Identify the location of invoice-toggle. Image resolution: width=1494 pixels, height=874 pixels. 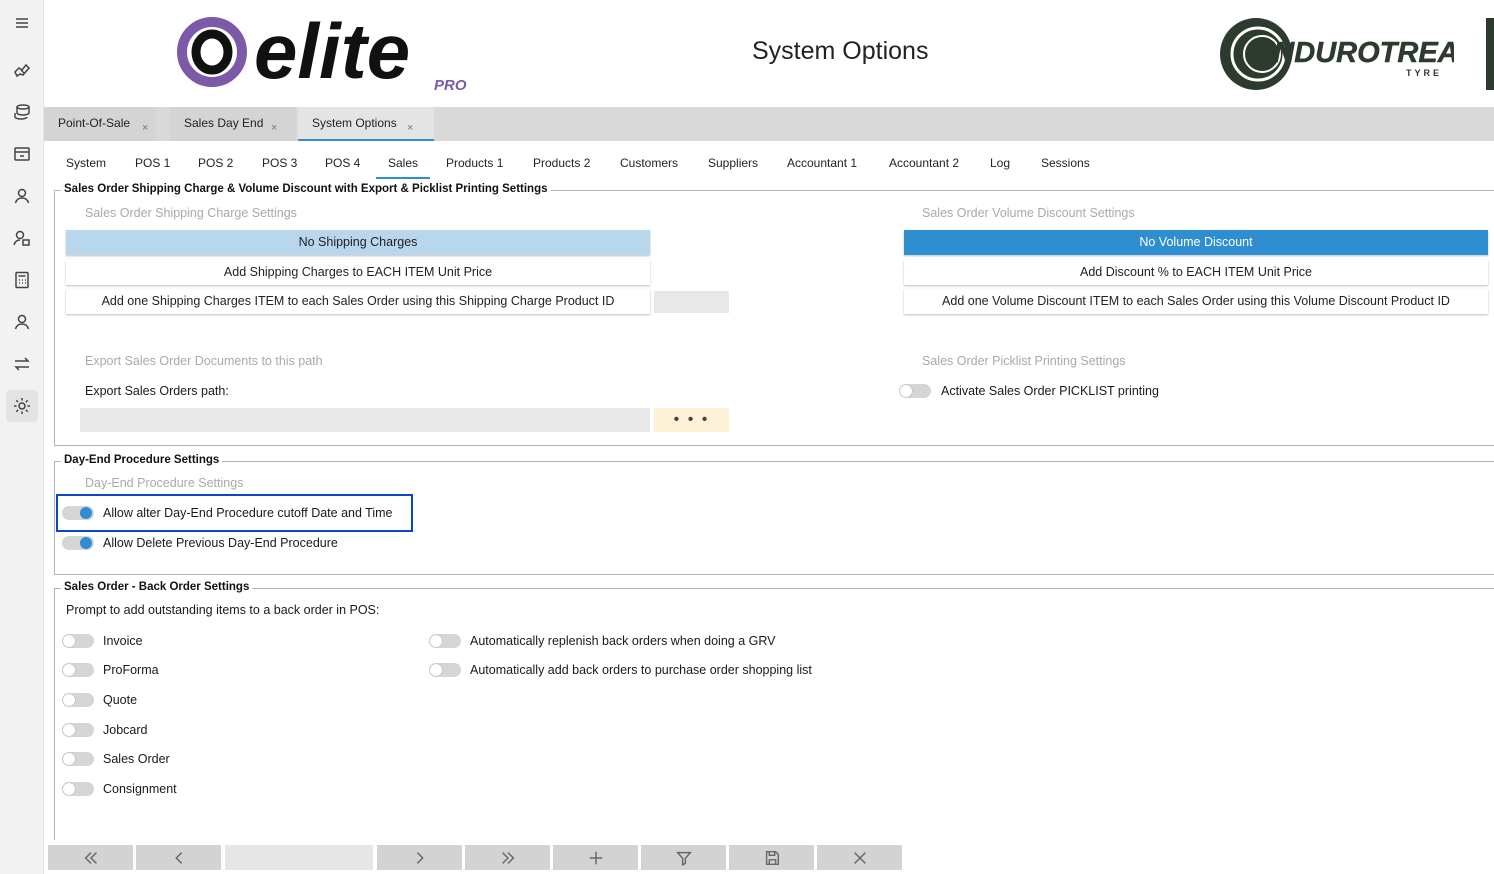
(78, 641).